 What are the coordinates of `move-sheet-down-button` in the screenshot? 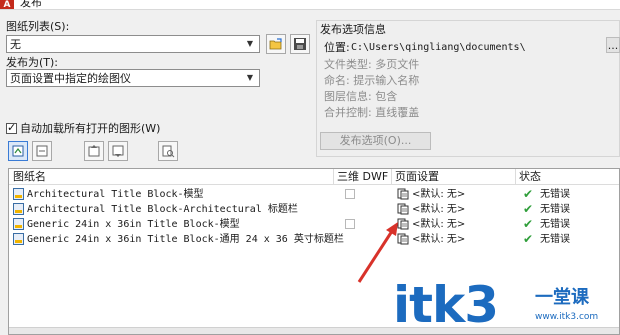 It's located at (118, 151).